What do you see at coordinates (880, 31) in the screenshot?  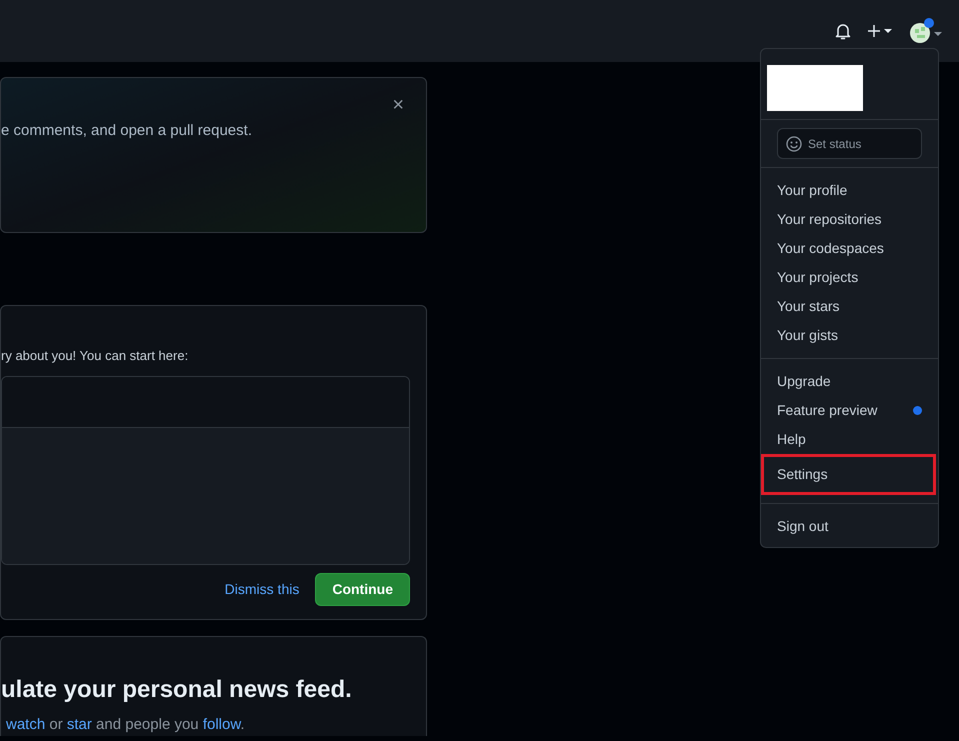 I see `create-menu-button` at bounding box center [880, 31].